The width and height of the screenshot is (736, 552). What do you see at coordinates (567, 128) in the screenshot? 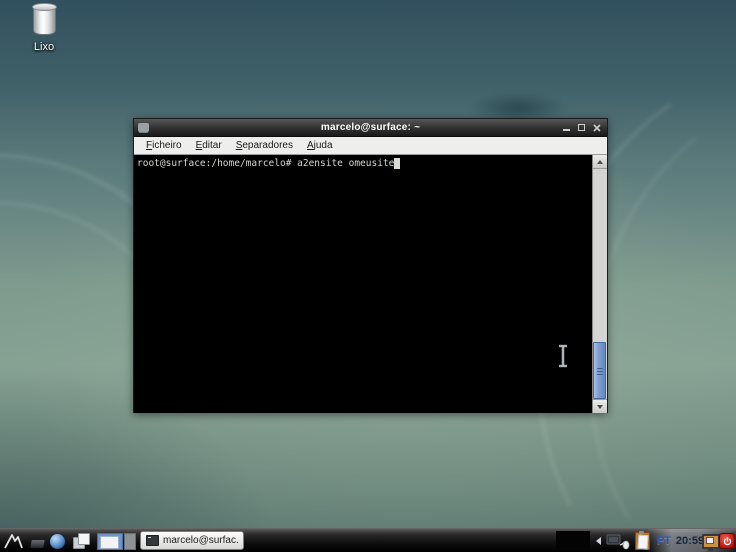
I see `minimize-button` at bounding box center [567, 128].